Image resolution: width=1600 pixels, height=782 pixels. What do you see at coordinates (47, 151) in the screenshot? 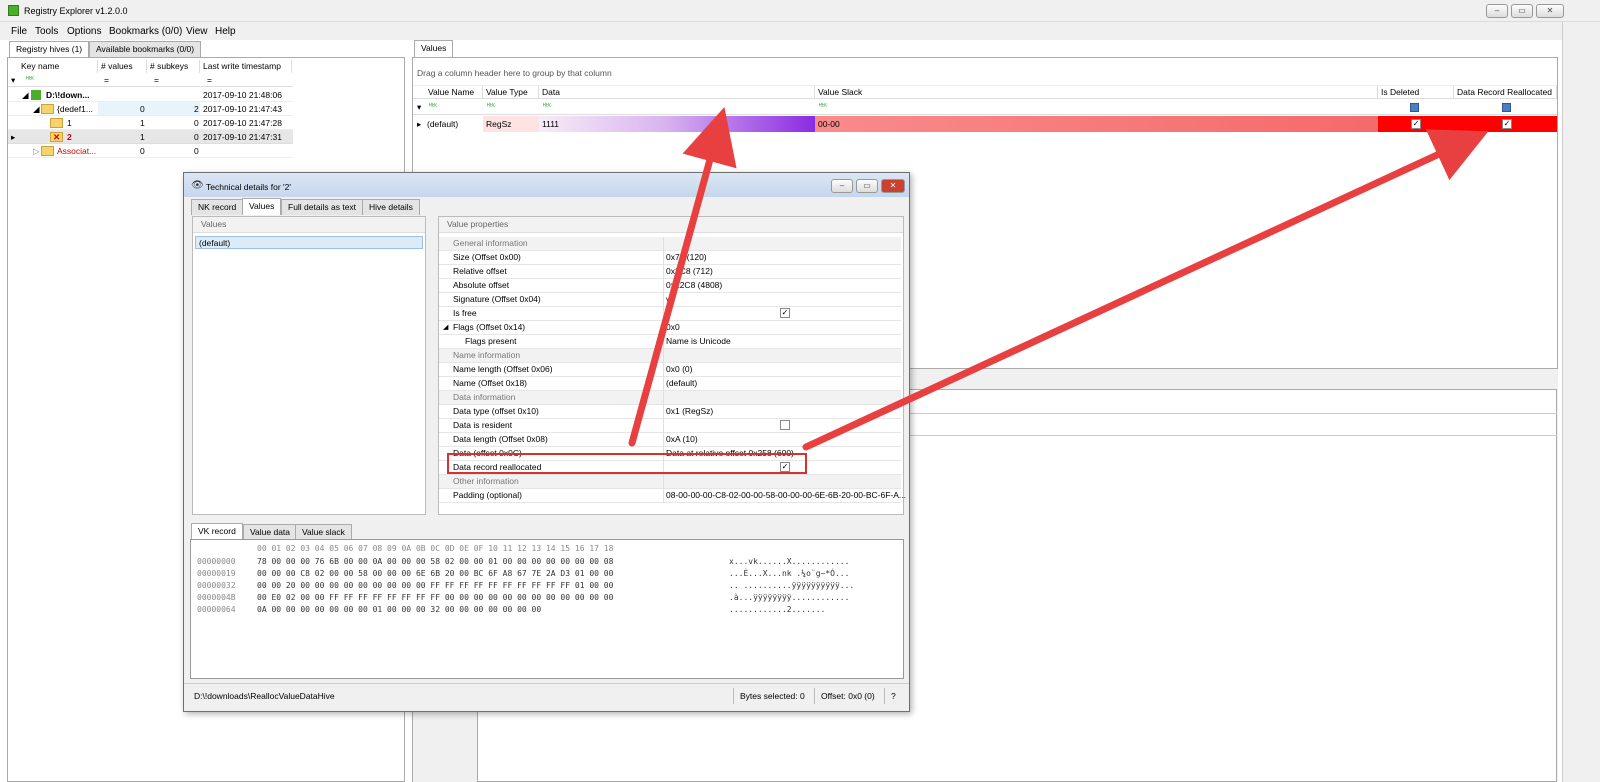
I see `folder-icon` at bounding box center [47, 151].